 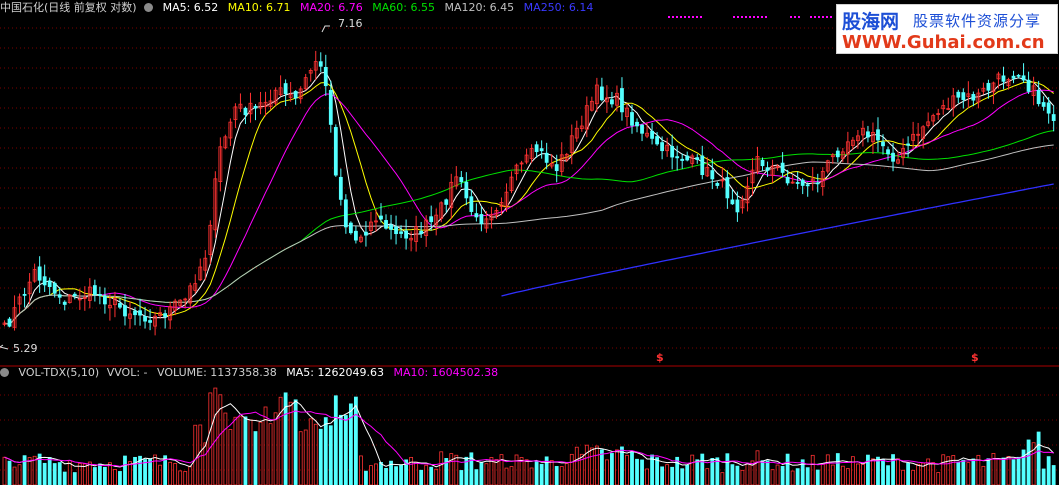 I want to click on ma120-label: MA120: 6.45, so click(x=479, y=7).